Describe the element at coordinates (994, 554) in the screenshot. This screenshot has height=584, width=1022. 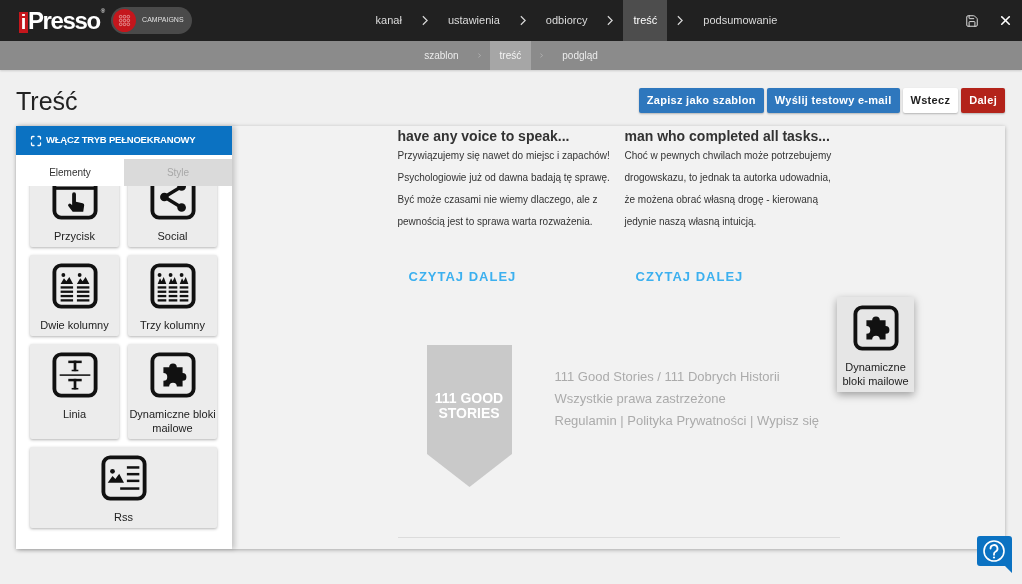
I see `help-icon` at that location.